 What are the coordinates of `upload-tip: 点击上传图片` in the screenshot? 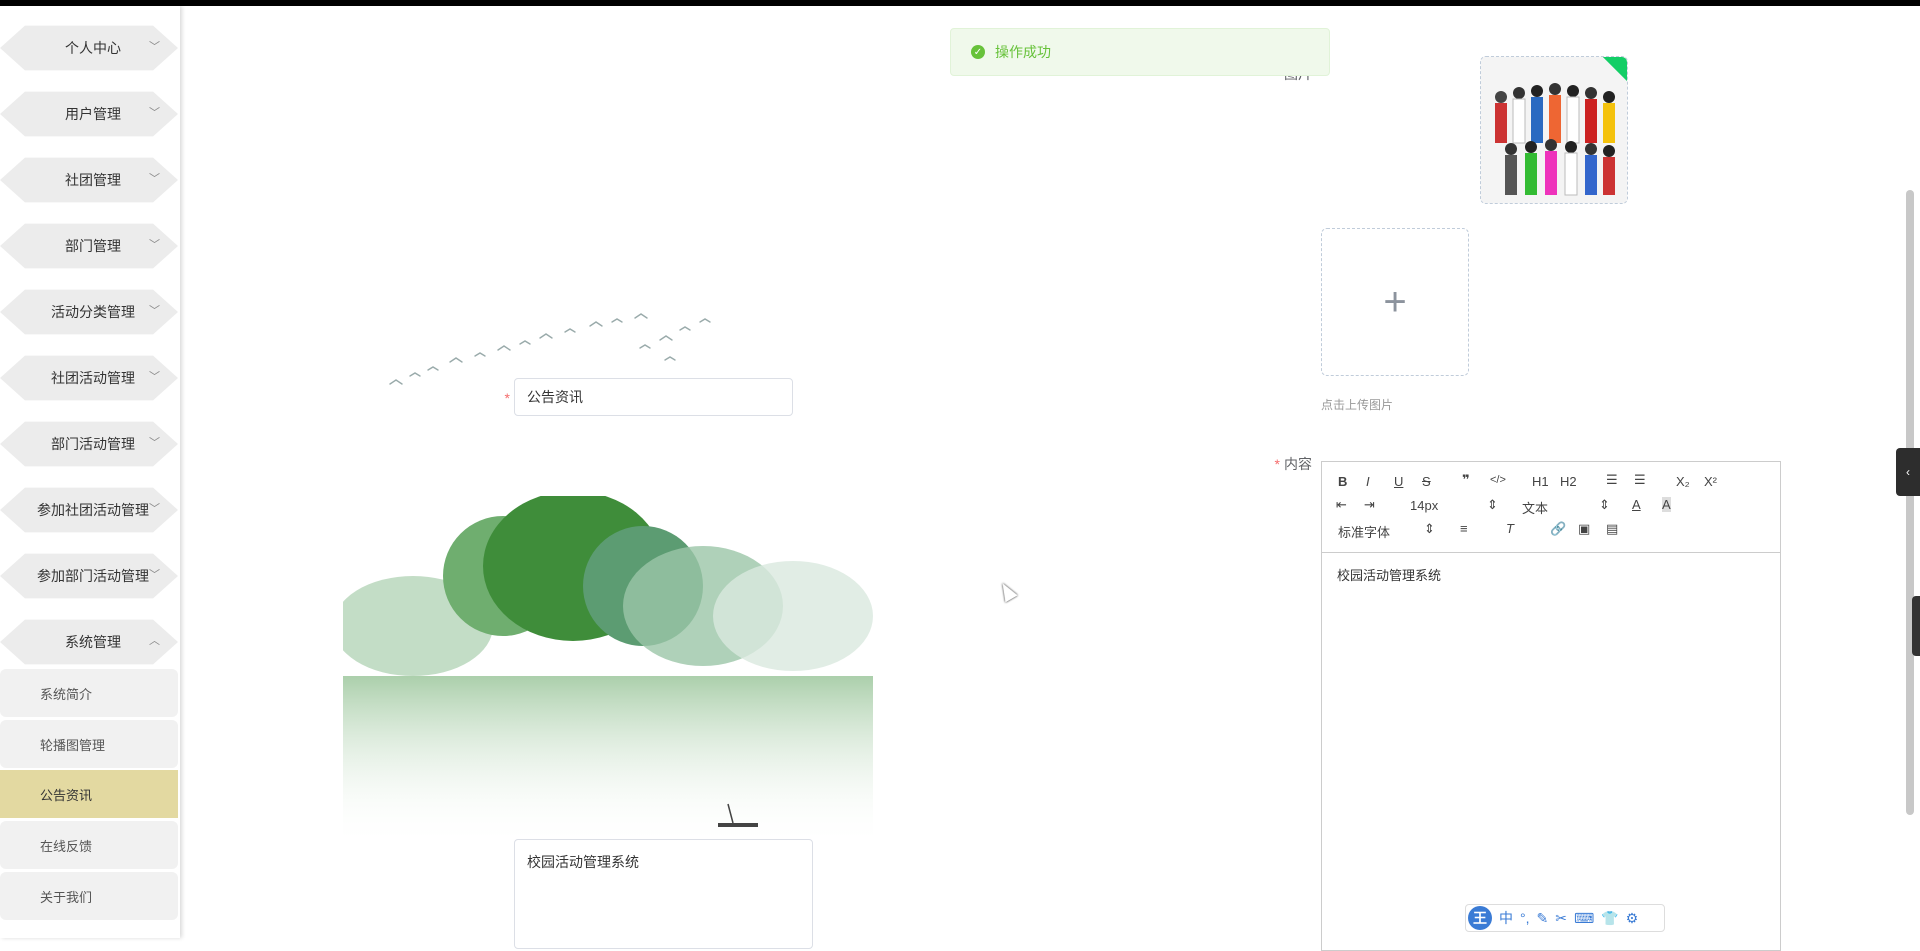 It's located at (1357, 405).